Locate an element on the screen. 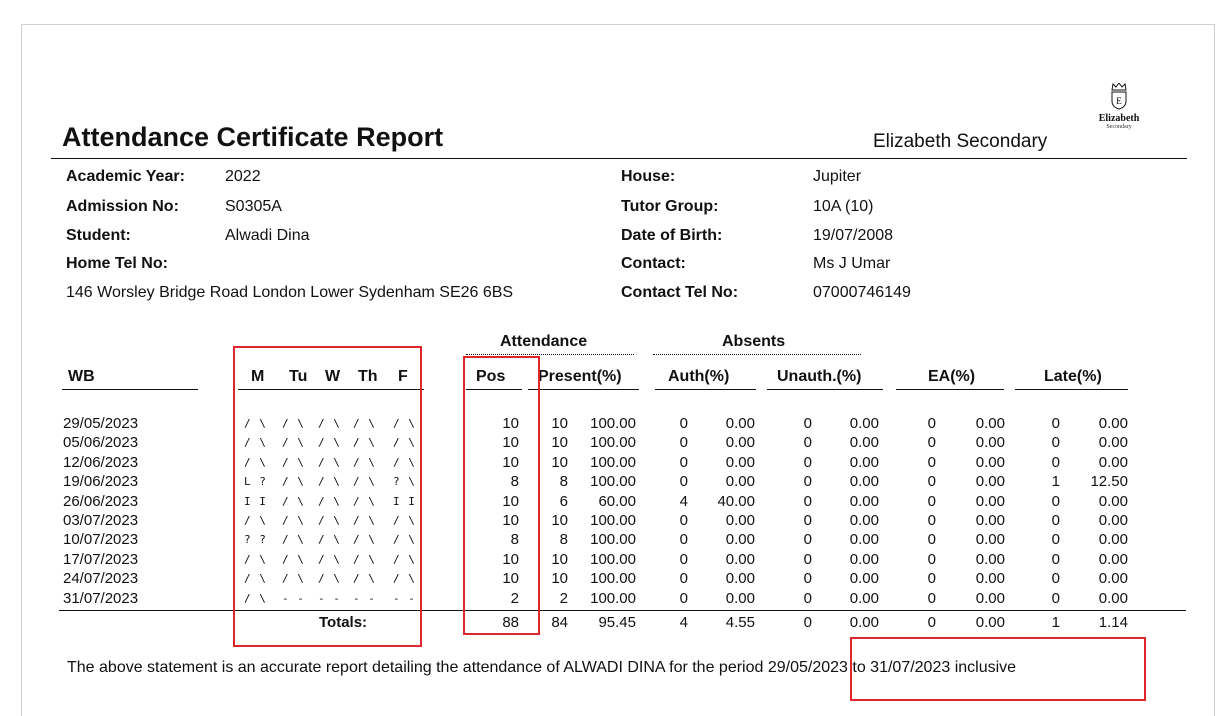 The height and width of the screenshot is (716, 1219). col-header-ea: EA(%) is located at coordinates (952, 376).